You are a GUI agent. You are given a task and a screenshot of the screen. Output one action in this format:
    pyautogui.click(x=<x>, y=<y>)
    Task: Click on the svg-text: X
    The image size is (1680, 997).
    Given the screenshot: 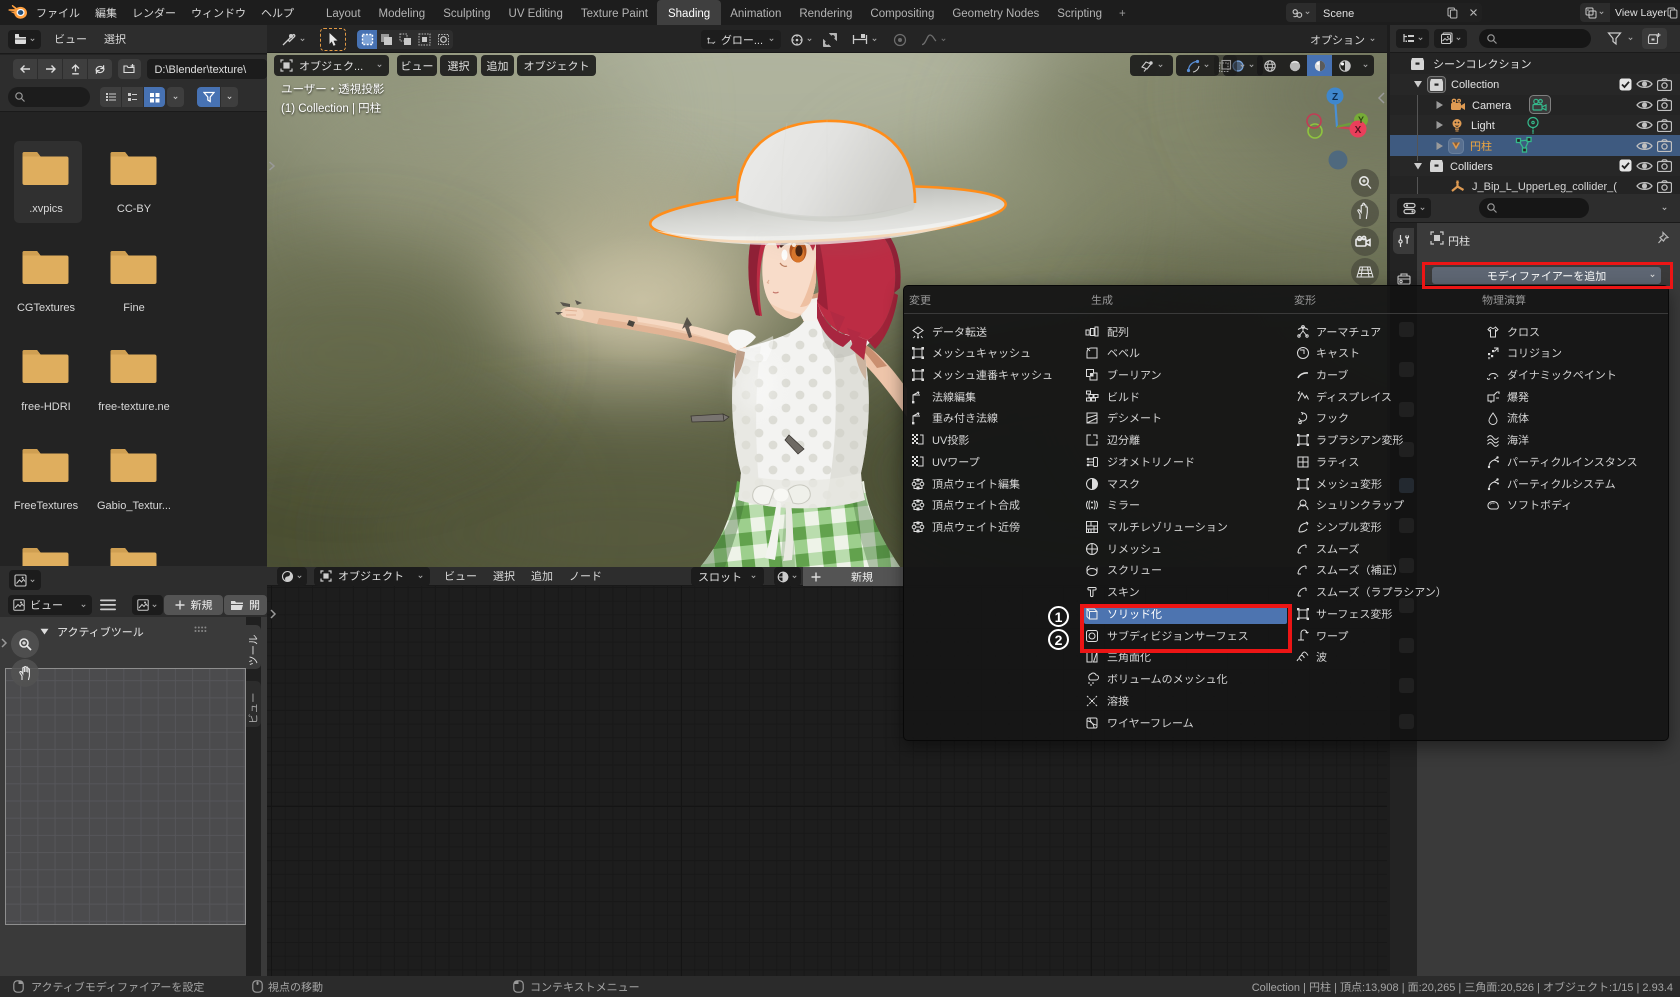 What is the action you would take?
    pyautogui.click(x=1358, y=130)
    